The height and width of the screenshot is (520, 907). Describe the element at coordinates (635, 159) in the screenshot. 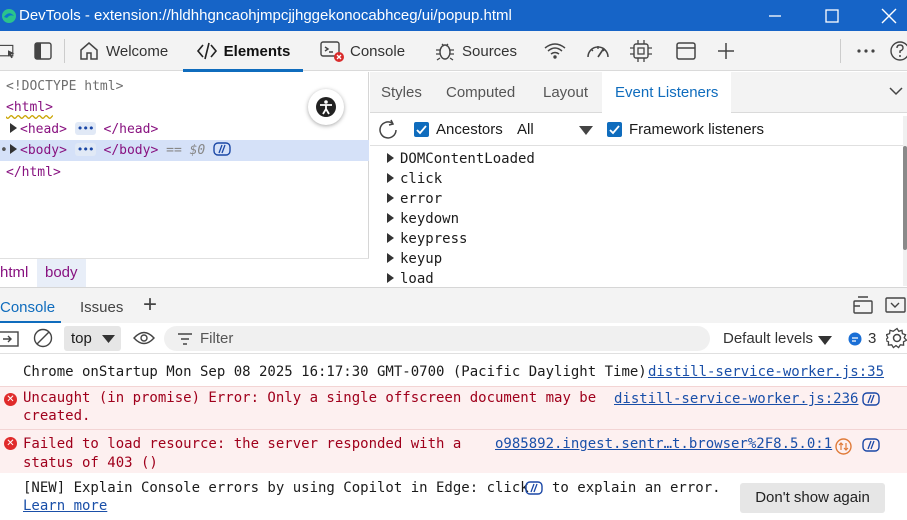

I see `event-listener-item: DOMContentLoaded` at that location.